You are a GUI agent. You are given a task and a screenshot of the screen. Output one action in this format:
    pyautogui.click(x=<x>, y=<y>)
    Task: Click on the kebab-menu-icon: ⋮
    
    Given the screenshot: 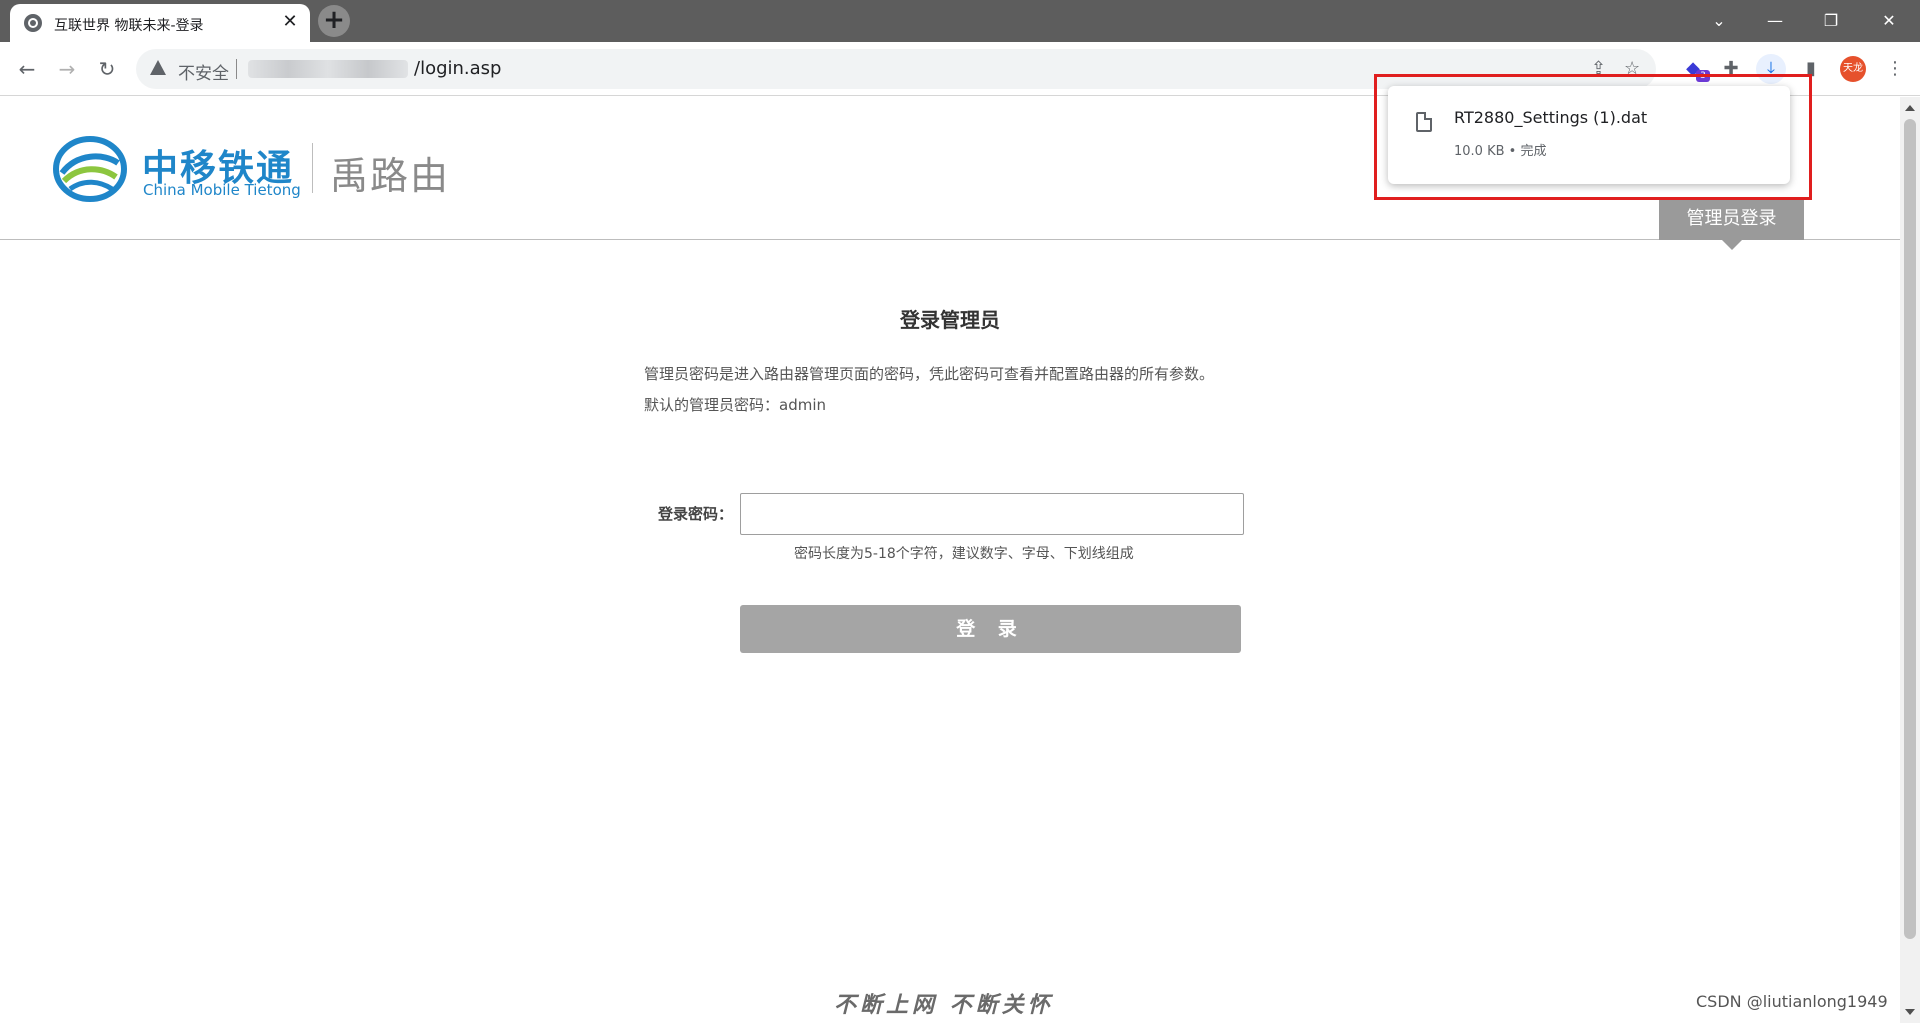 What is the action you would take?
    pyautogui.click(x=1895, y=69)
    